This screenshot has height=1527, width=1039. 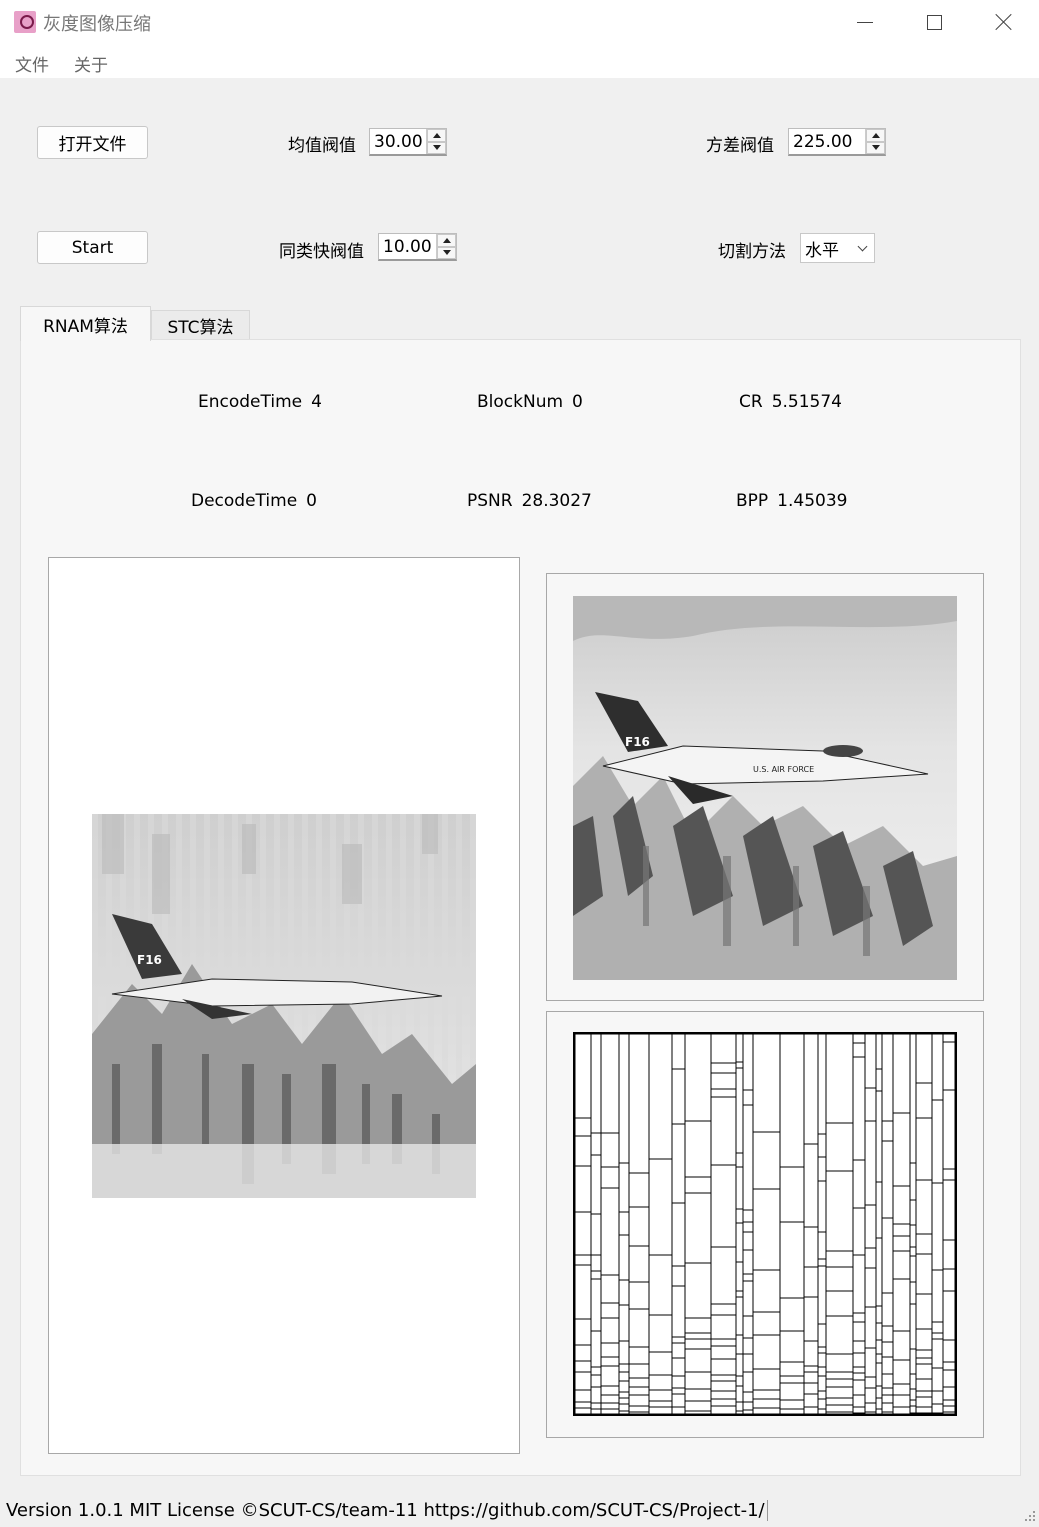 I want to click on maximize-button, so click(x=934, y=22).